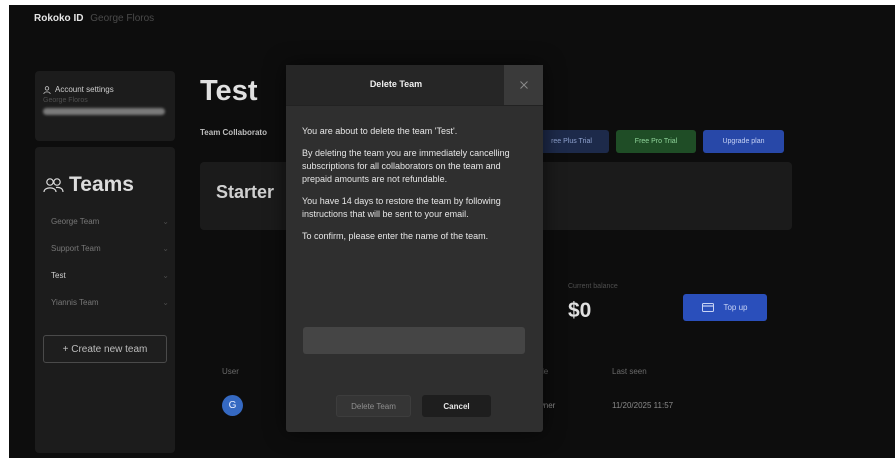 This screenshot has height=458, width=895. Describe the element at coordinates (104, 111) in the screenshot. I see `redacted-email` at that location.